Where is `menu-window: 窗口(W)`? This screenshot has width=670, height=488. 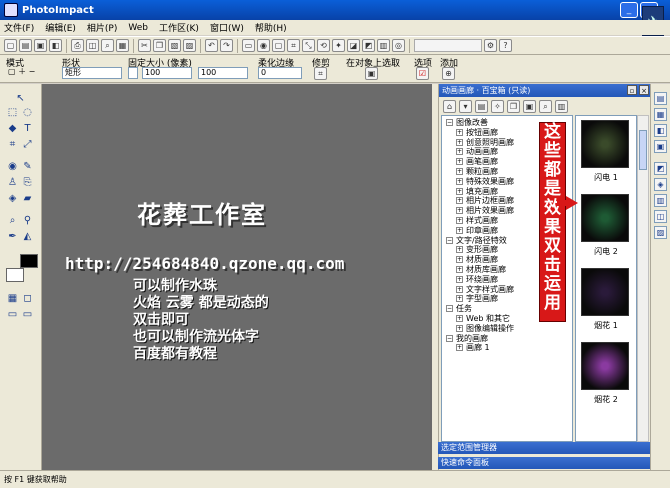 menu-window: 窗口(W) is located at coordinates (227, 27).